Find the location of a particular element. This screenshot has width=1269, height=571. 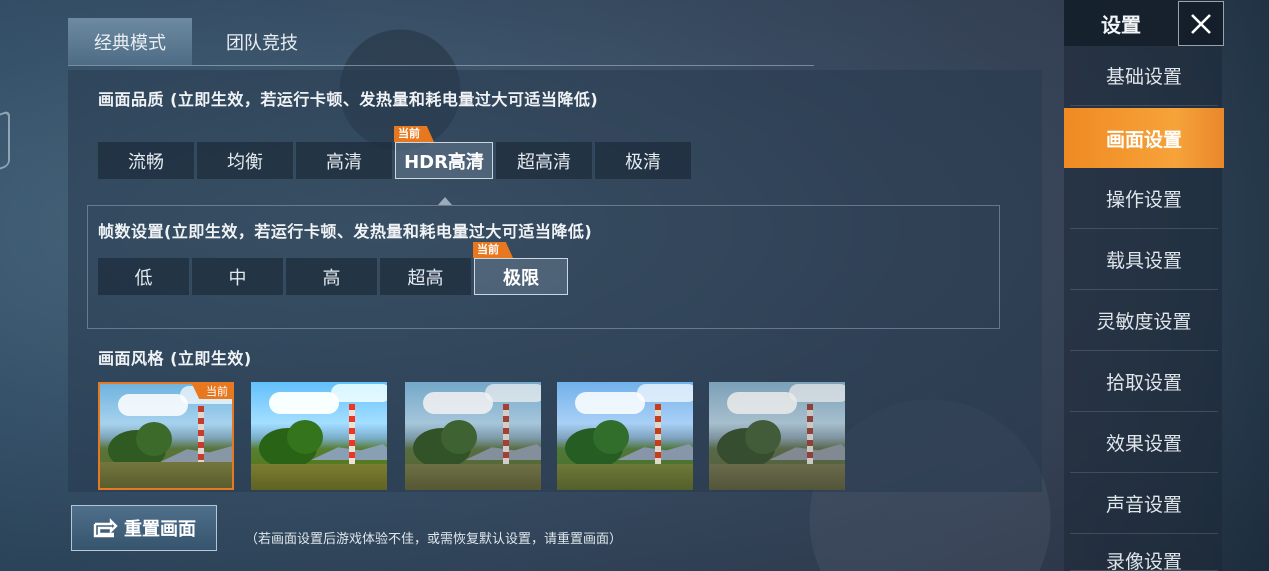

framerate-option-ultra: 超高 is located at coordinates (425, 276).